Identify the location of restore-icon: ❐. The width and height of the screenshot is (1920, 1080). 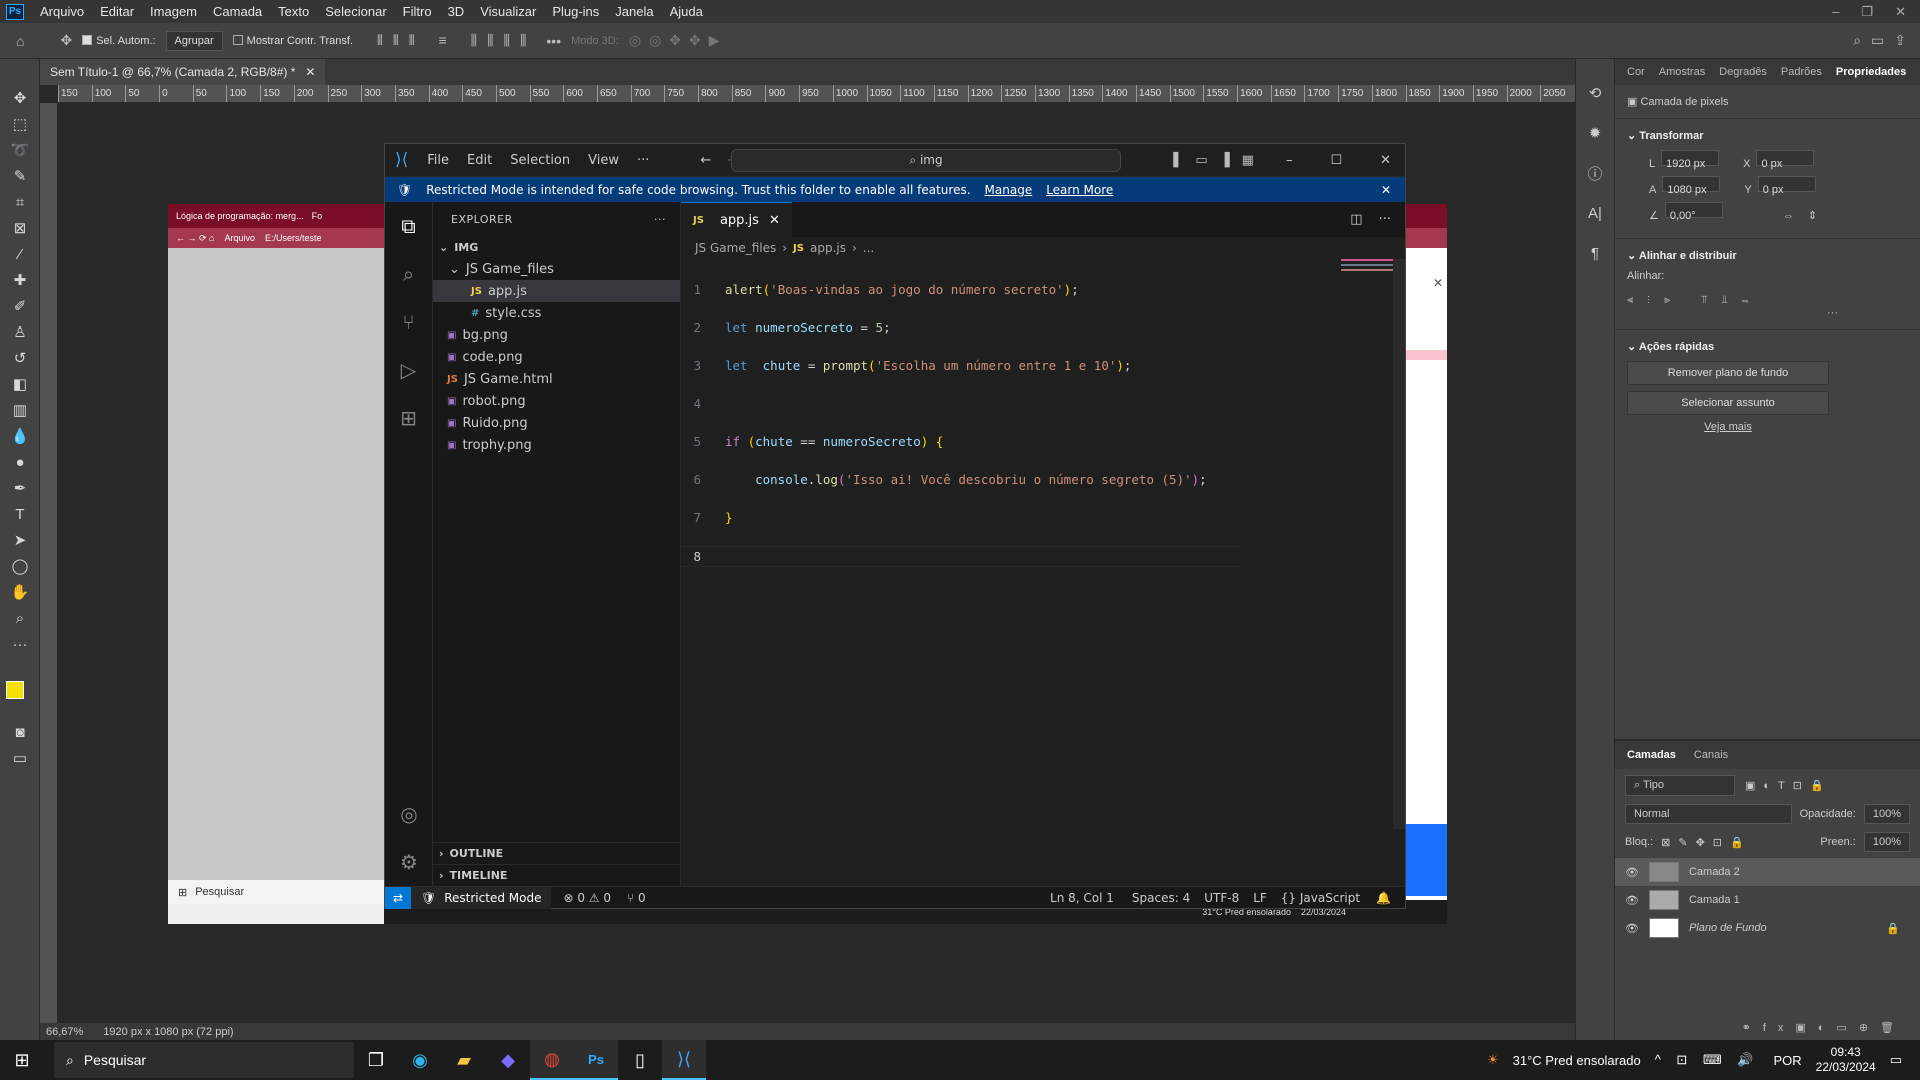
(1867, 12).